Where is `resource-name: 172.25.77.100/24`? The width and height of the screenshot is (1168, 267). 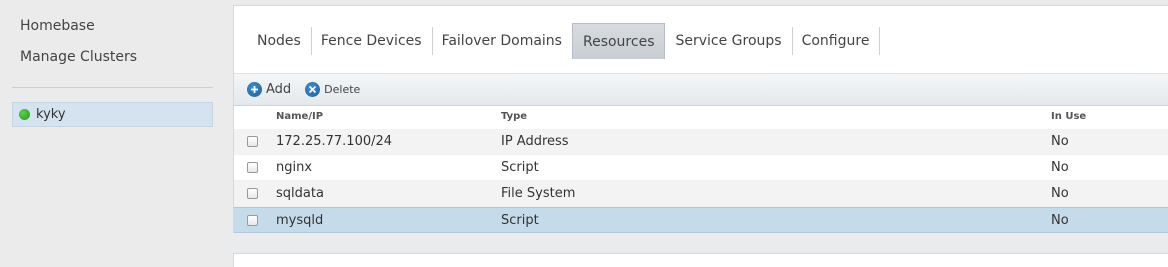 resource-name: 172.25.77.100/24 is located at coordinates (334, 141).